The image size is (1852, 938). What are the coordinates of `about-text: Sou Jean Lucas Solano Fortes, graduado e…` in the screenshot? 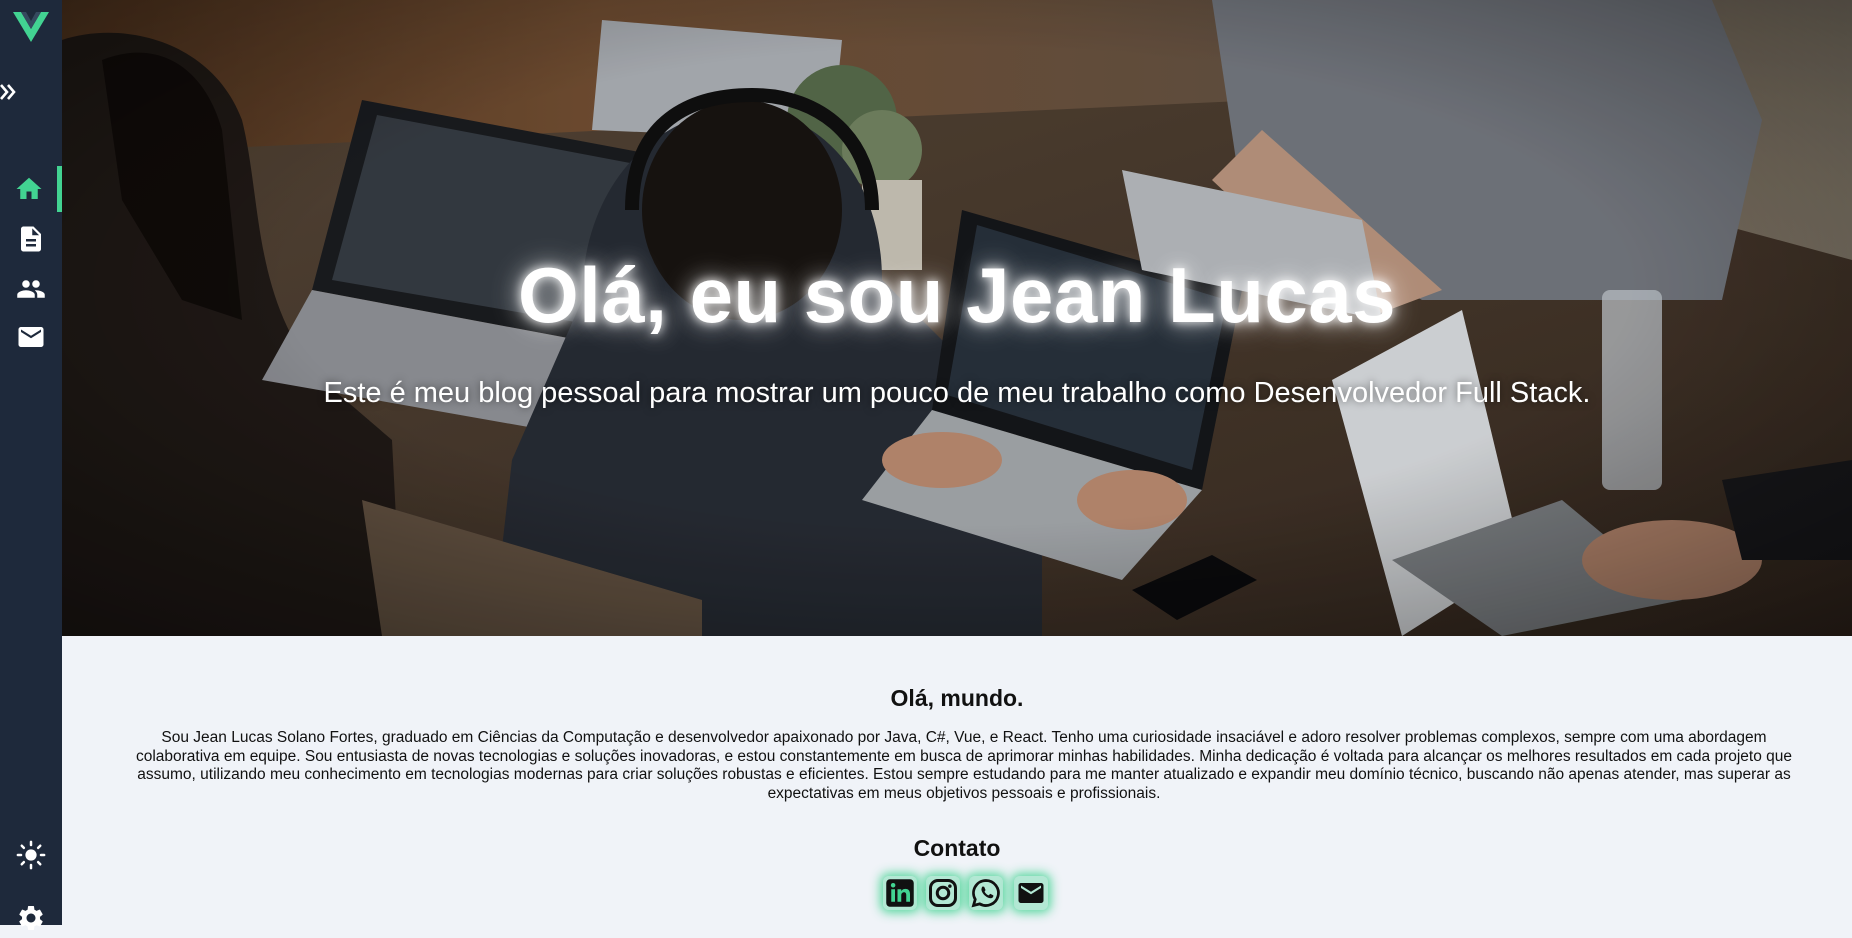 It's located at (964, 765).